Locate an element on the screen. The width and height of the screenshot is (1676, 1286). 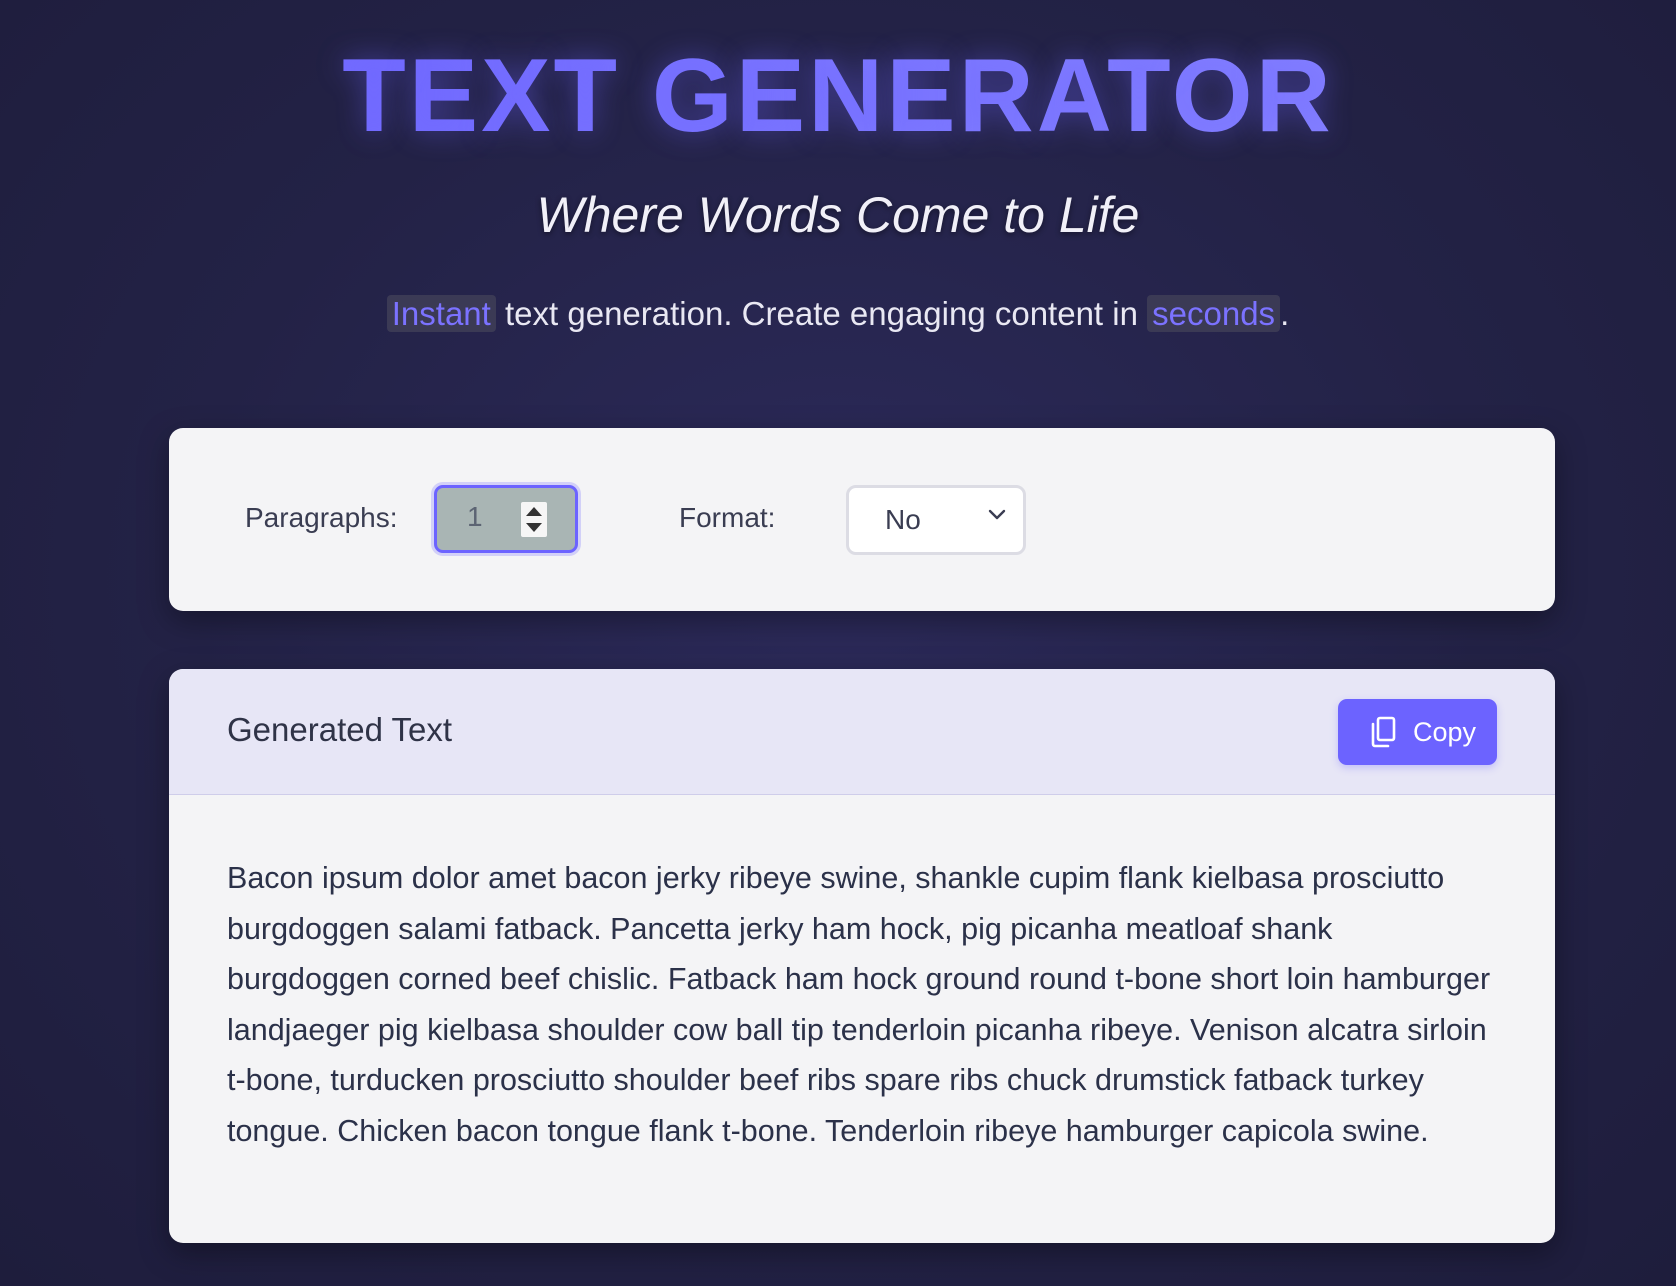
tagline: Where Words Come to Life is located at coordinates (838, 215).